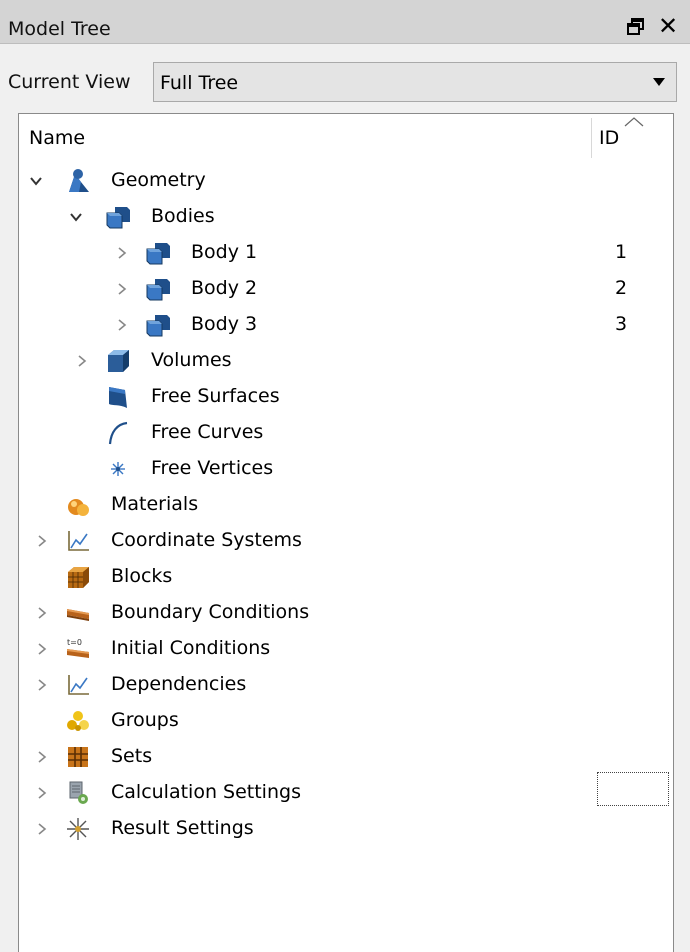 The image size is (690, 952). What do you see at coordinates (346, 433) in the screenshot?
I see `tree-item-free-curves: Free Curves` at bounding box center [346, 433].